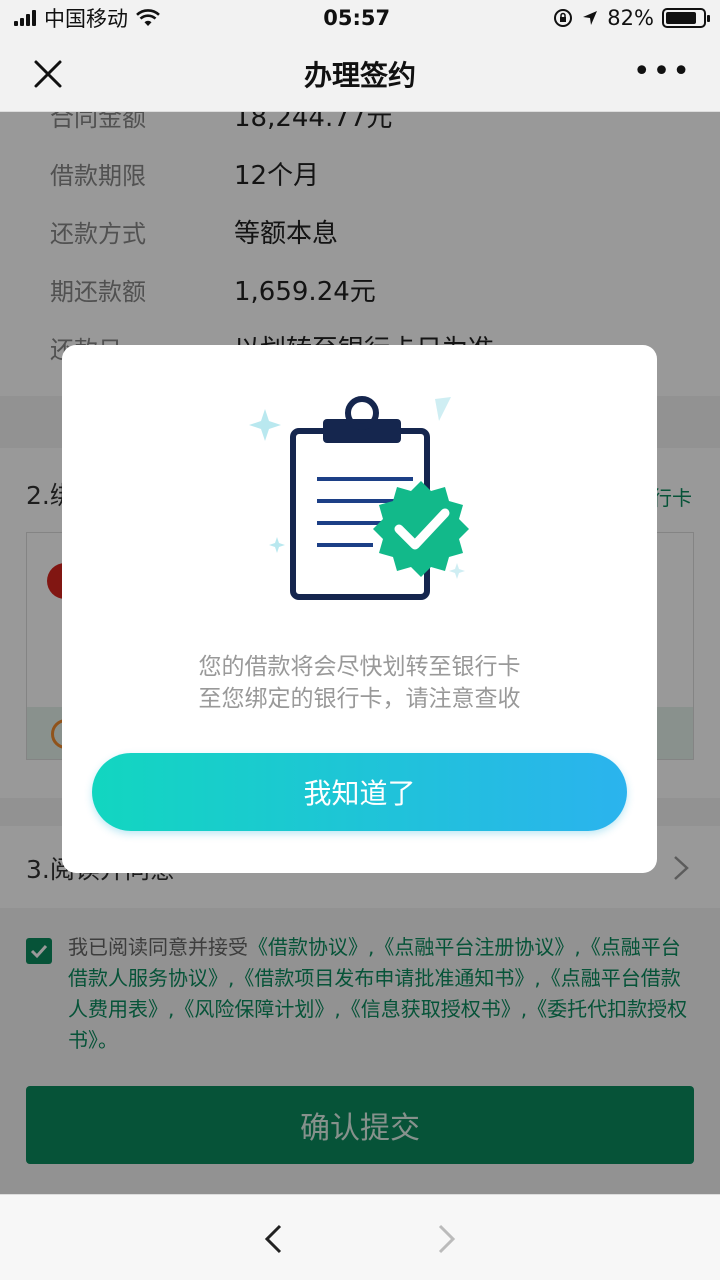 The image size is (720, 1280). I want to click on status-right: 82%, so click(631, 18).